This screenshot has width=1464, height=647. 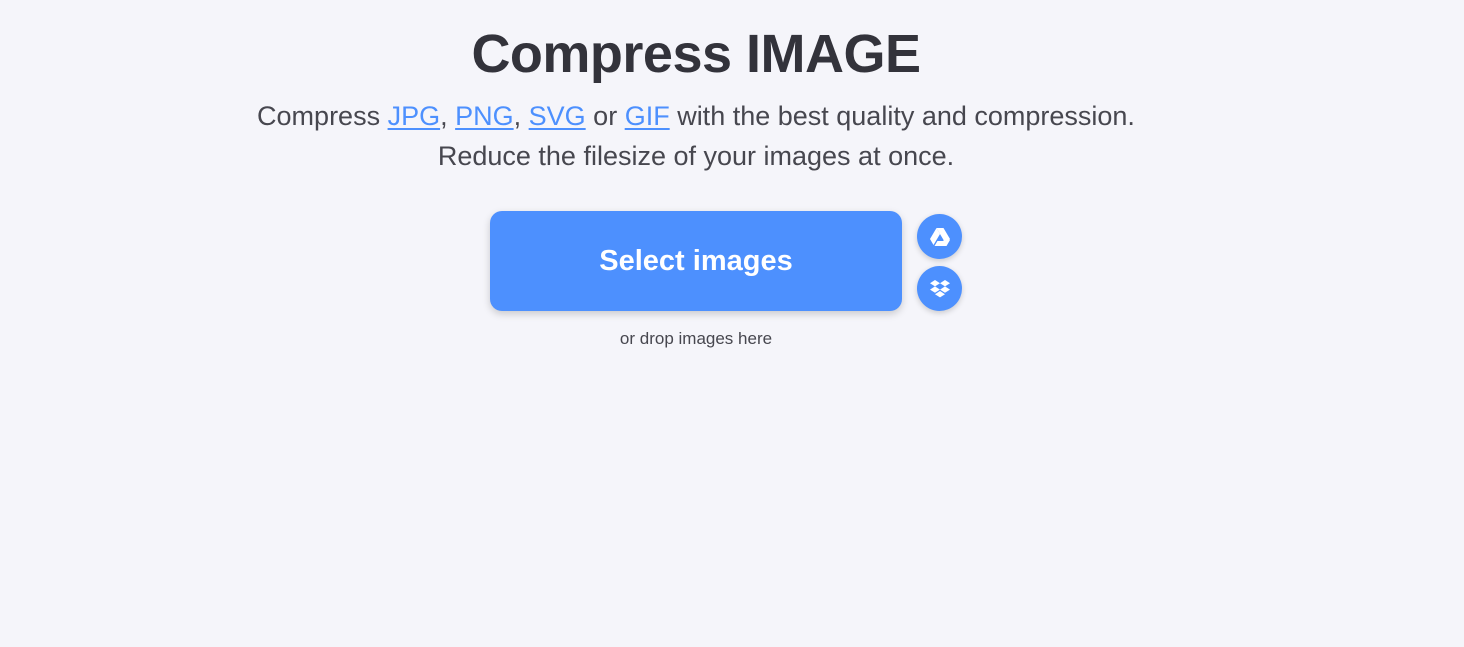 I want to click on google-drive-button, so click(x=939, y=236).